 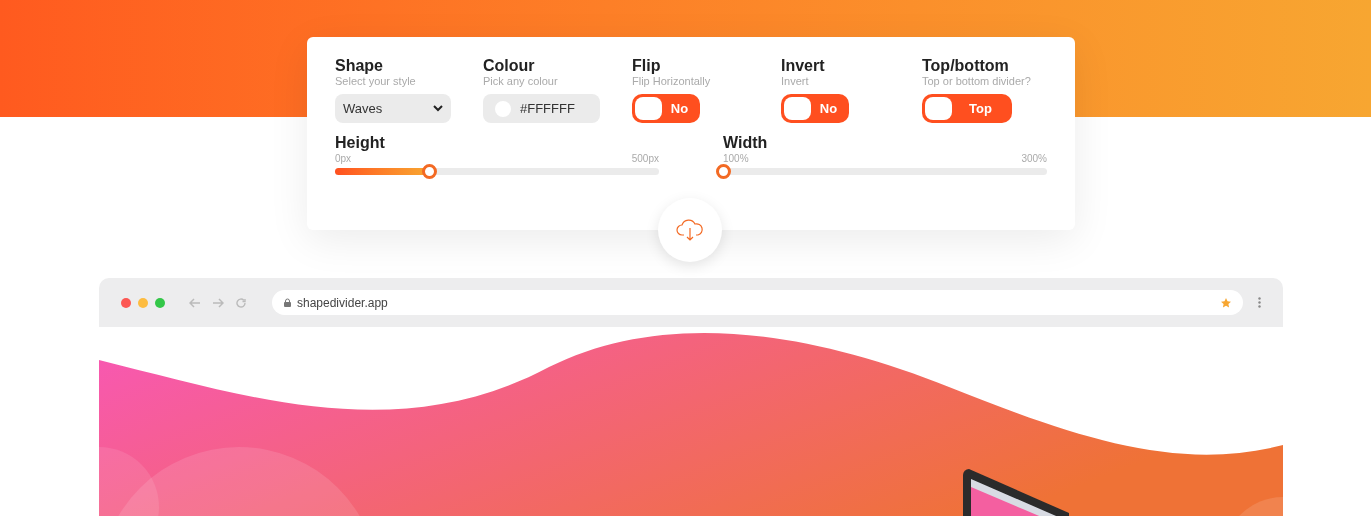 I want to click on control-subtitle: Select your style, so click(x=376, y=81).